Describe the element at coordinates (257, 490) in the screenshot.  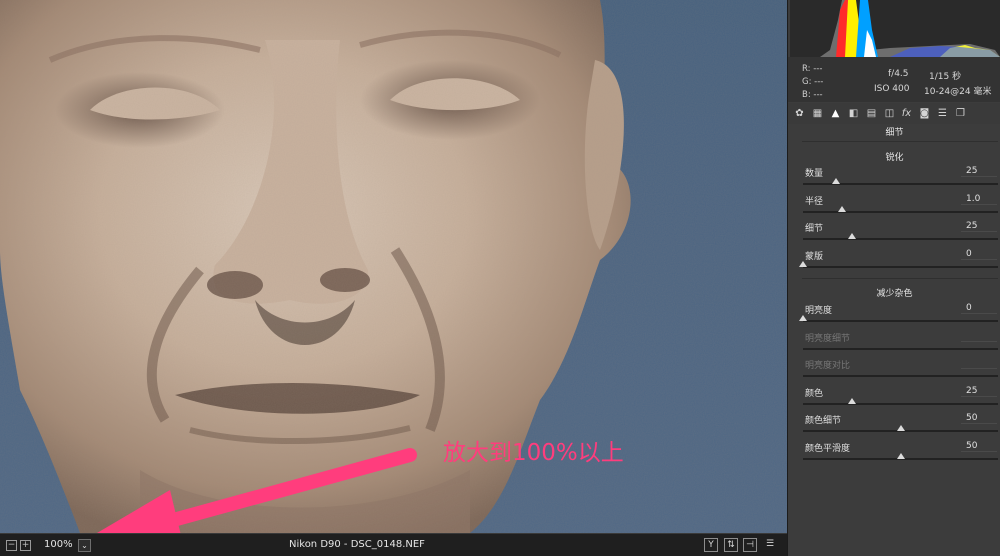
I see `annotation-arrow` at that location.